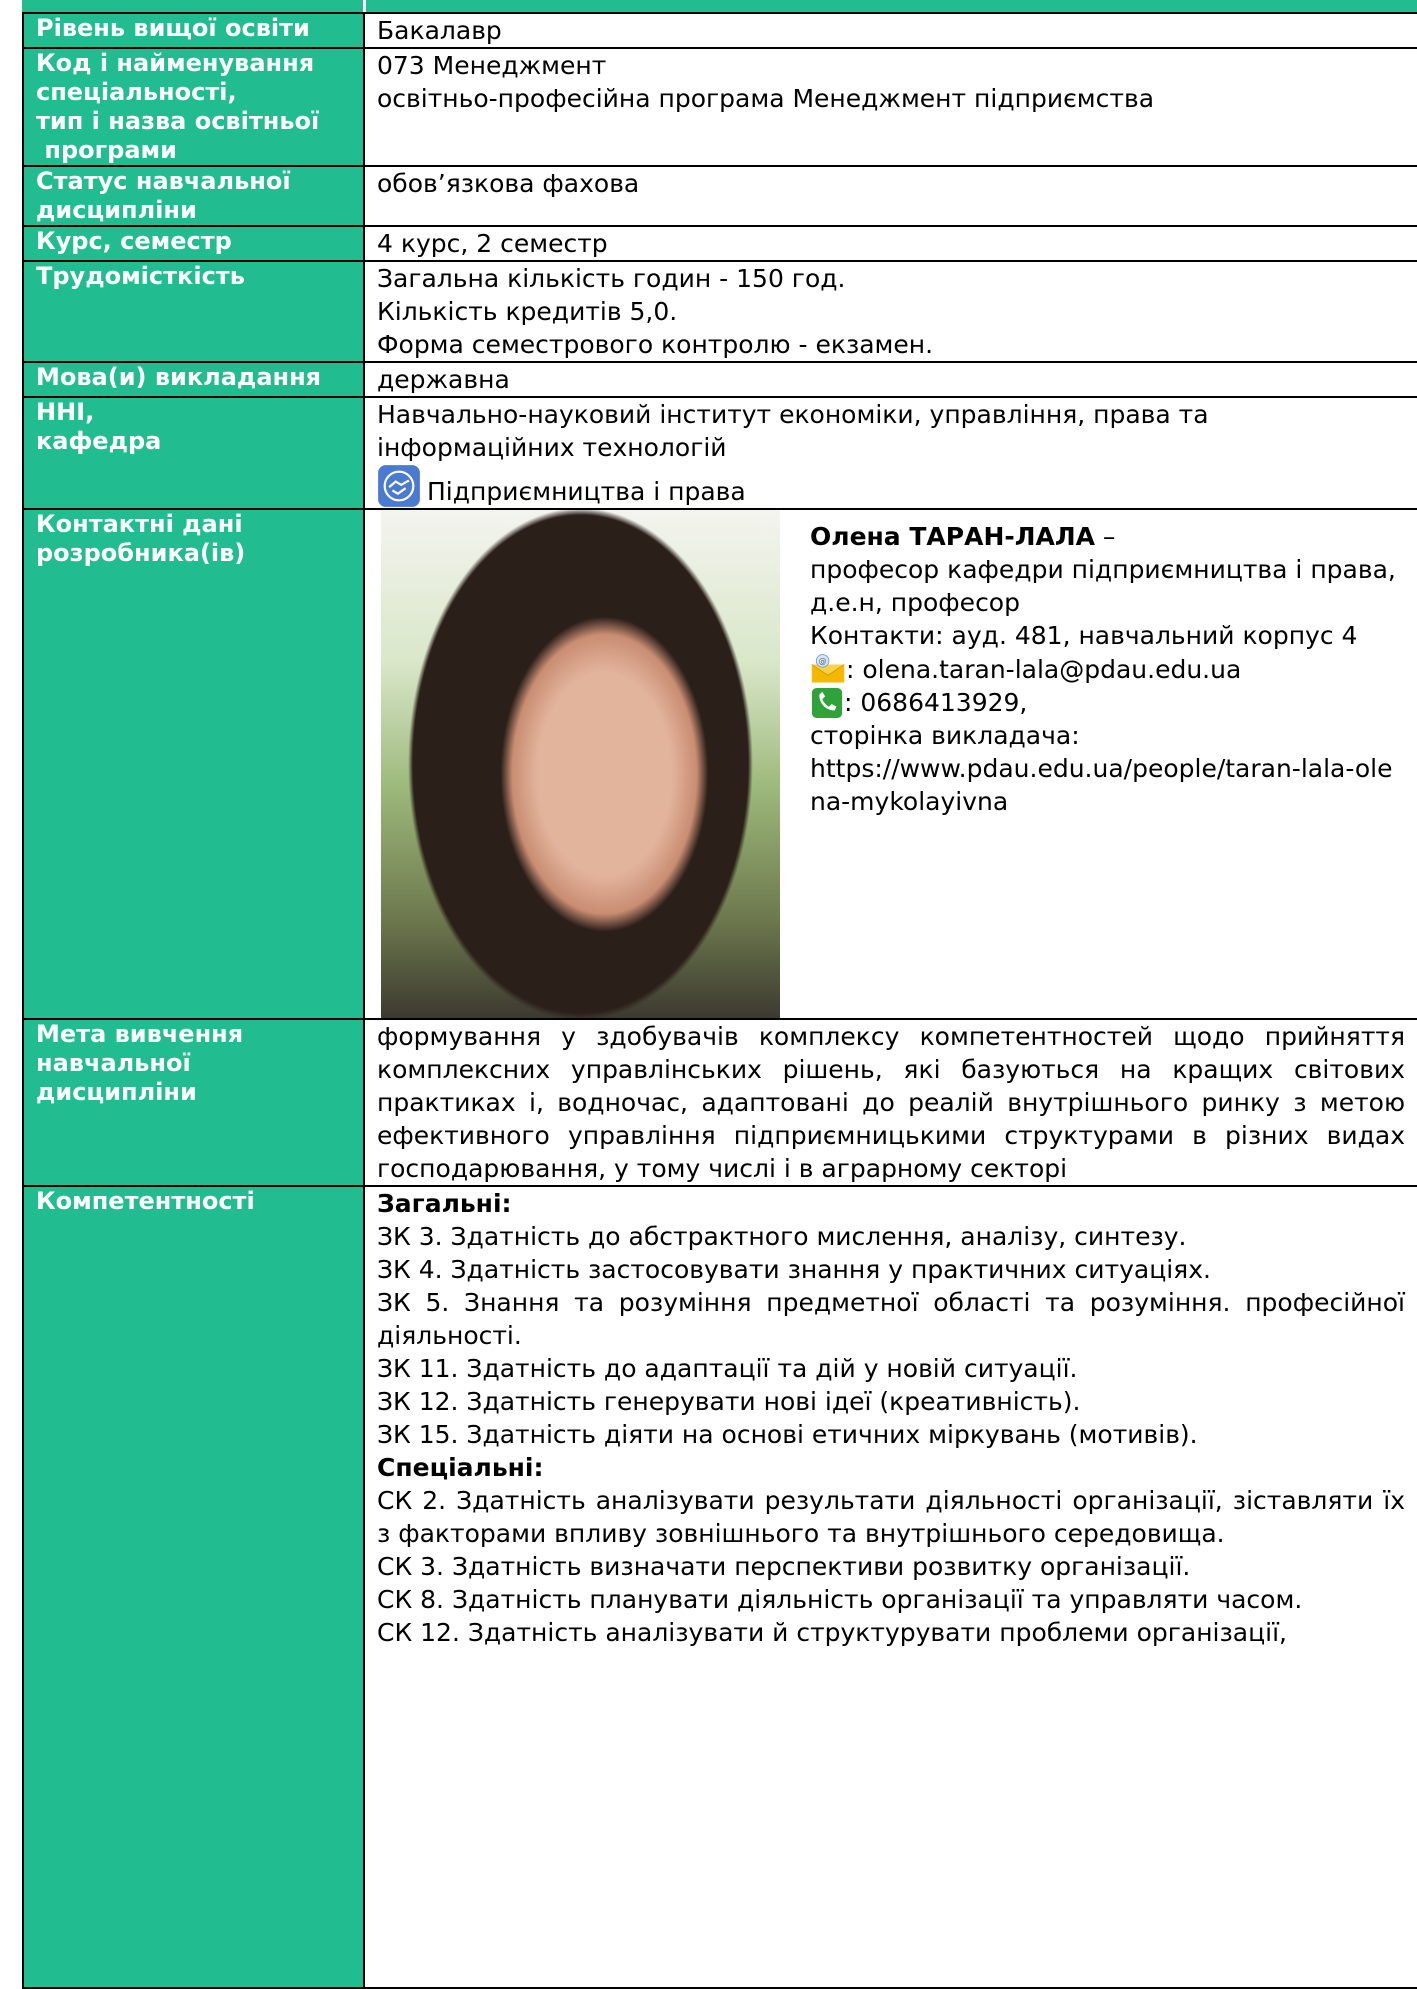  I want to click on label-line: кафедра, so click(99, 441).